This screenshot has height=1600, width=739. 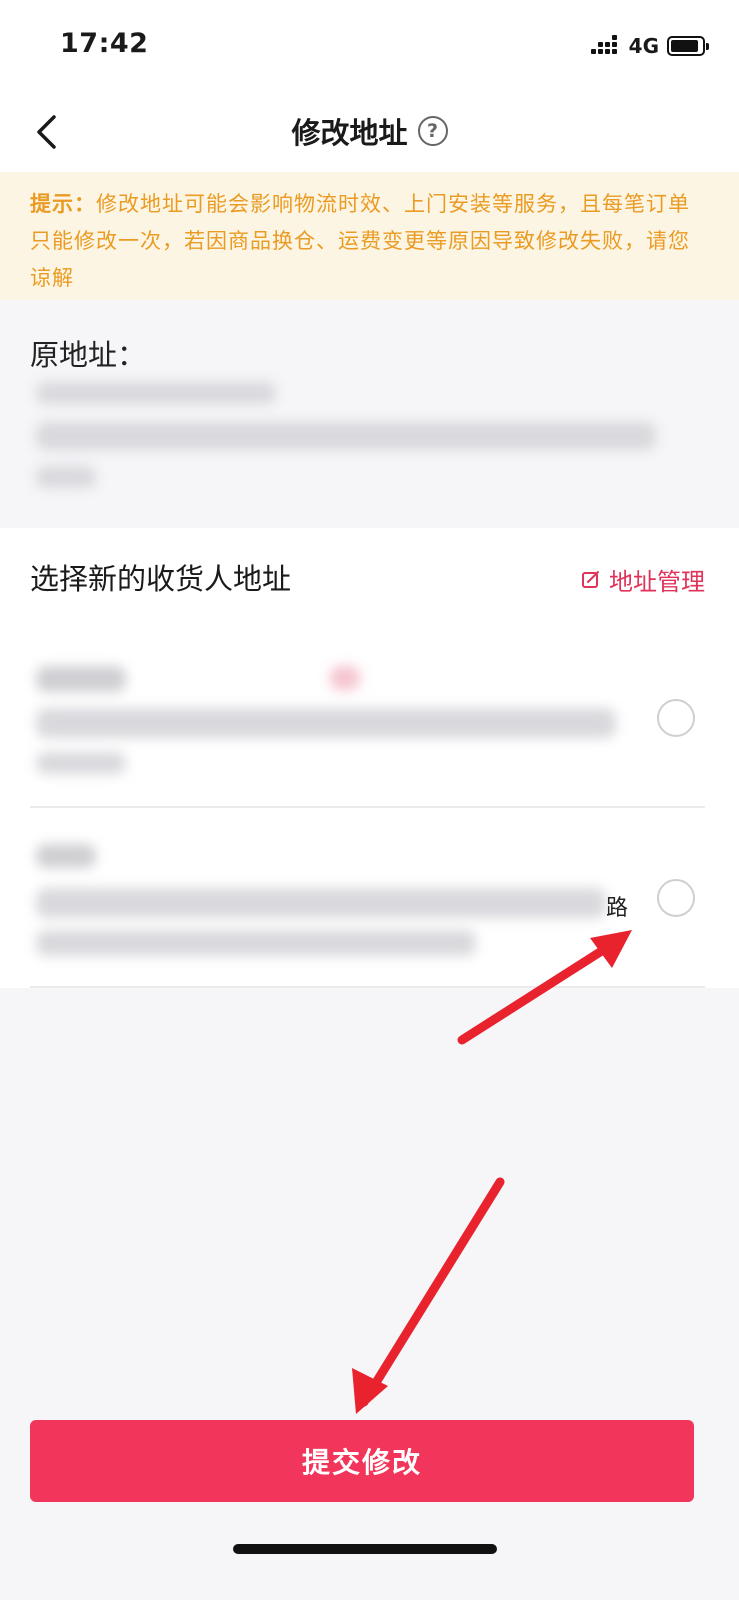 I want to click on status-indicators: 4G, so click(x=649, y=46).